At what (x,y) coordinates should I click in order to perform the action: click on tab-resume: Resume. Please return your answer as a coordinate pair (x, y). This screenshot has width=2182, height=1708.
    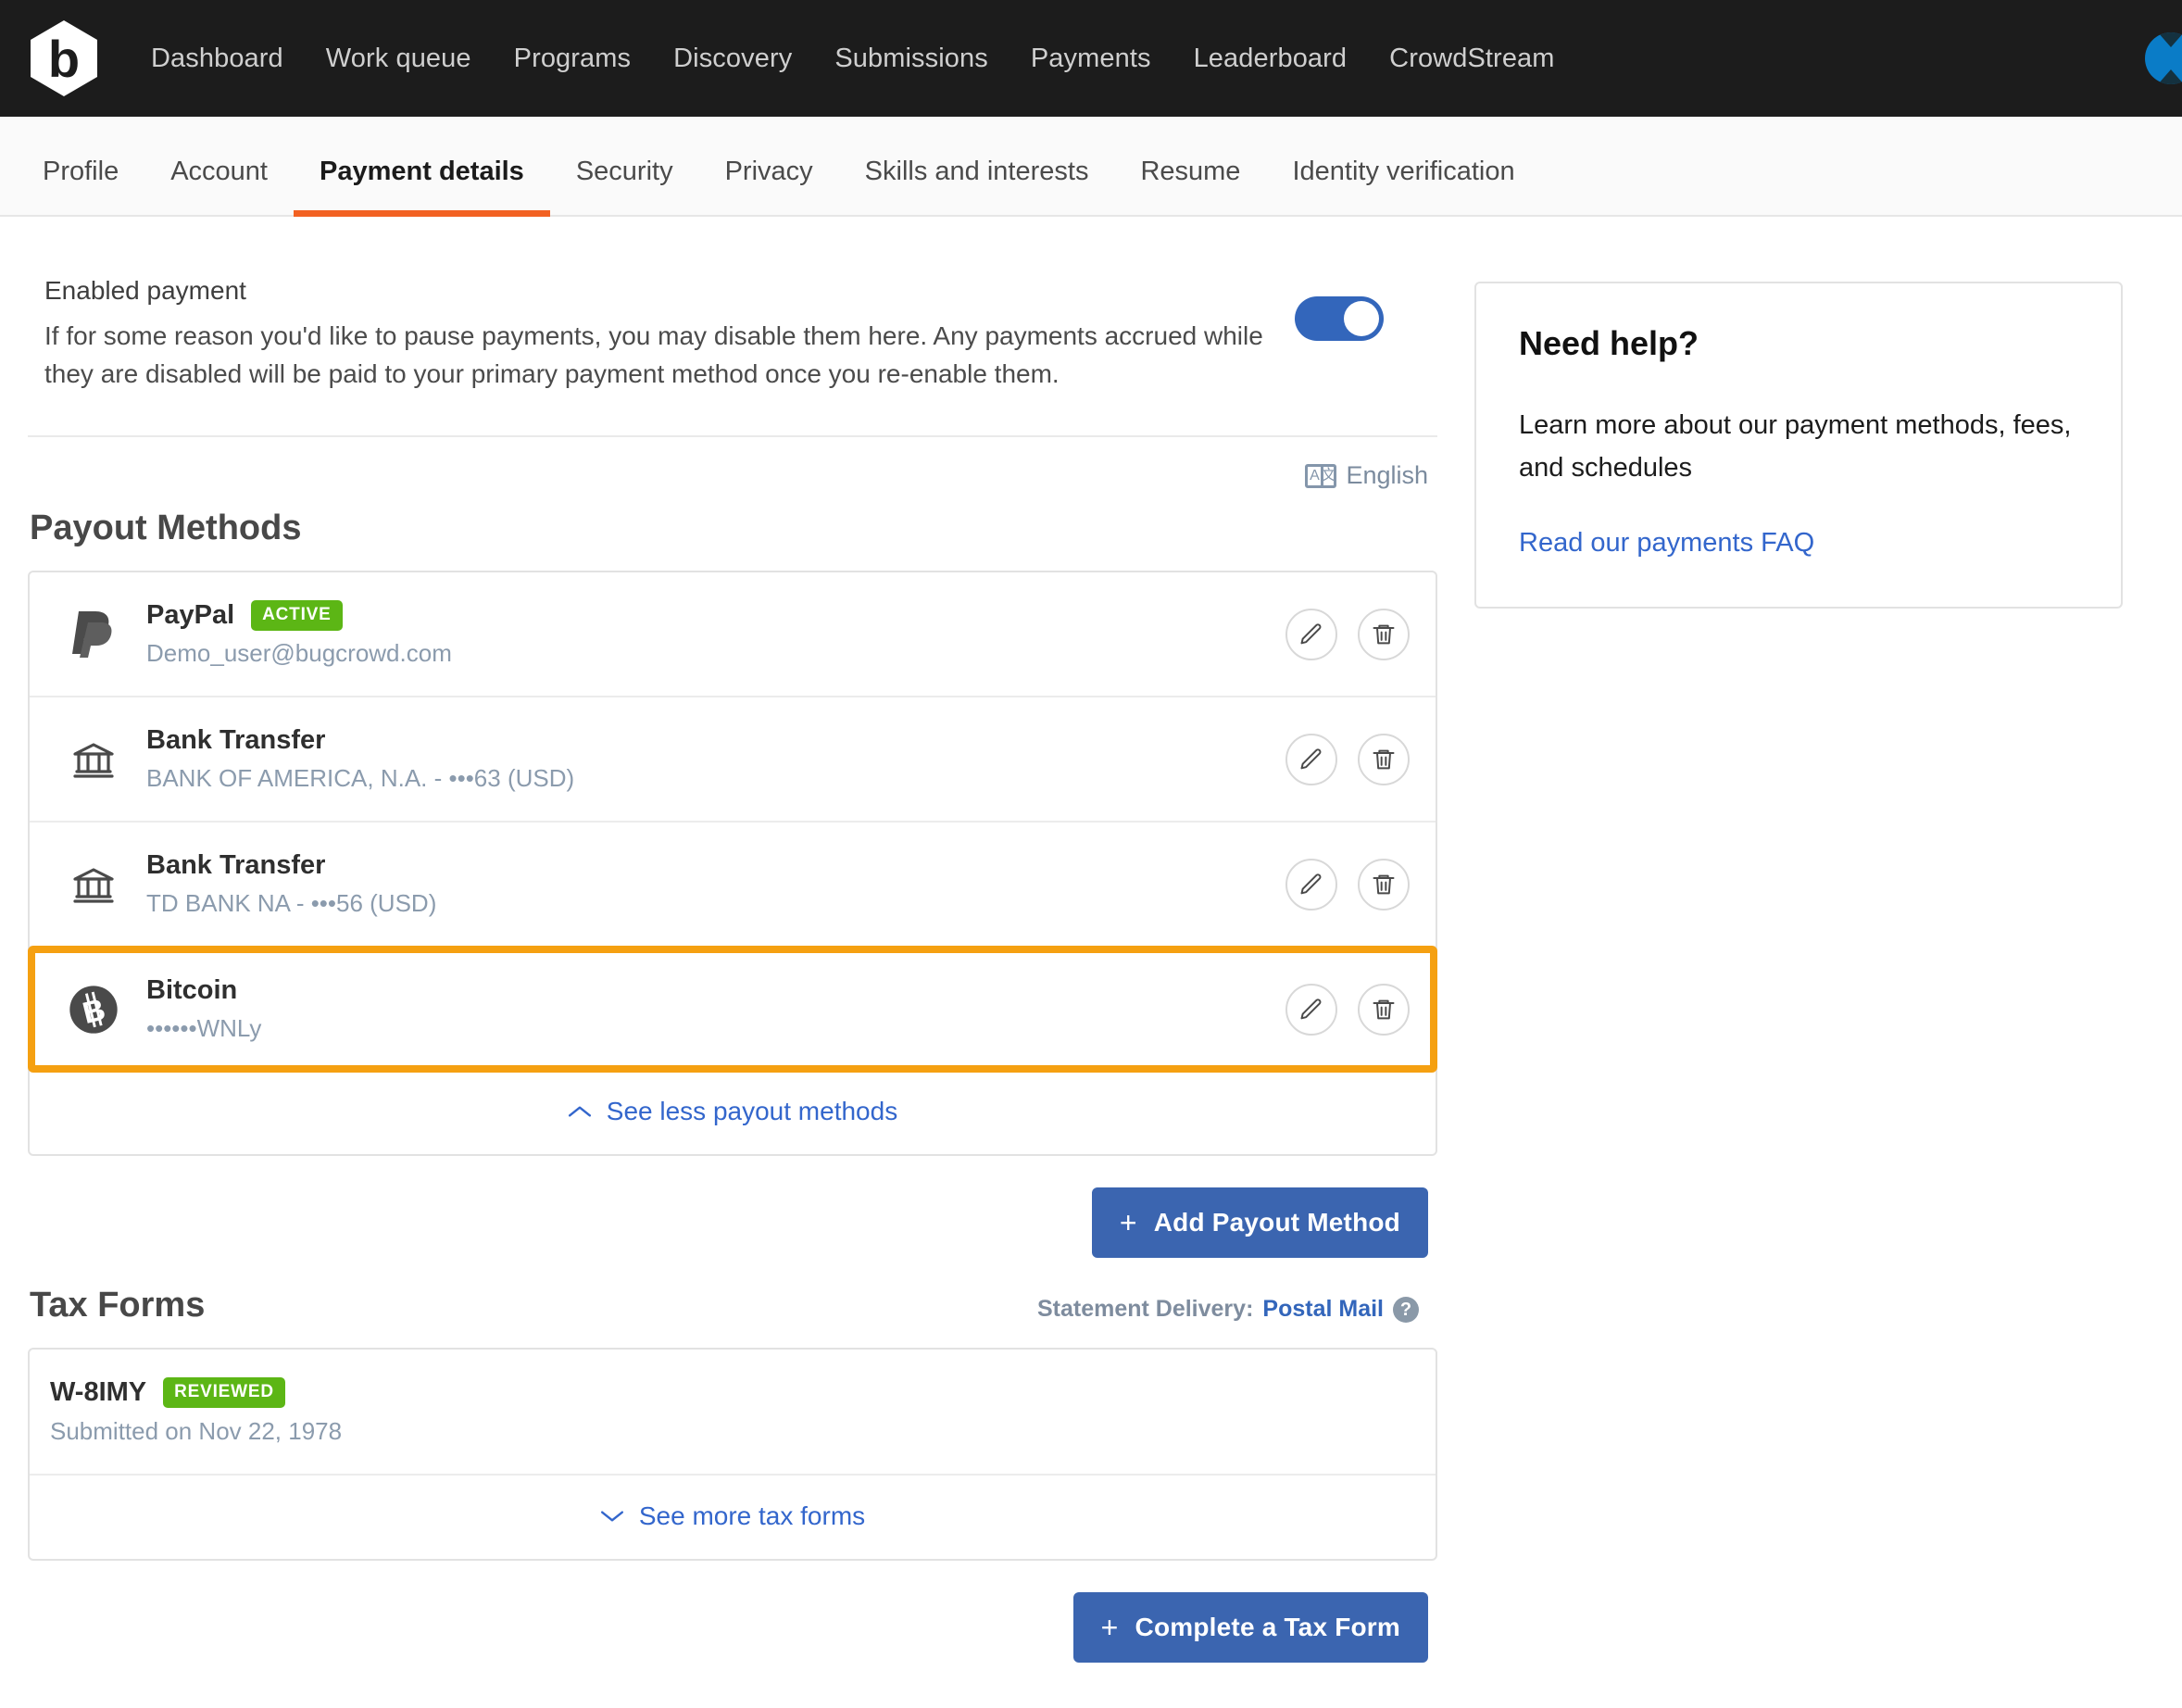
    Looking at the image, I should click on (1190, 186).